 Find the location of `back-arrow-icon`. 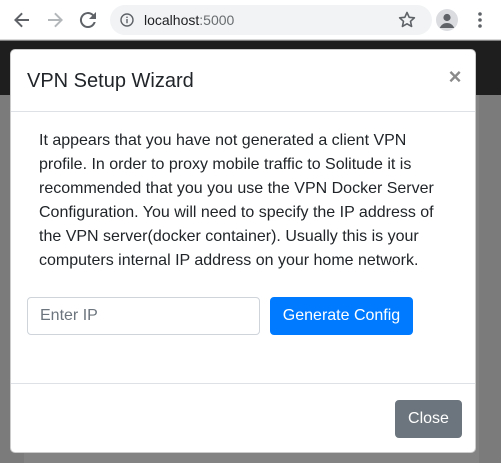

back-arrow-icon is located at coordinates (22, 20).